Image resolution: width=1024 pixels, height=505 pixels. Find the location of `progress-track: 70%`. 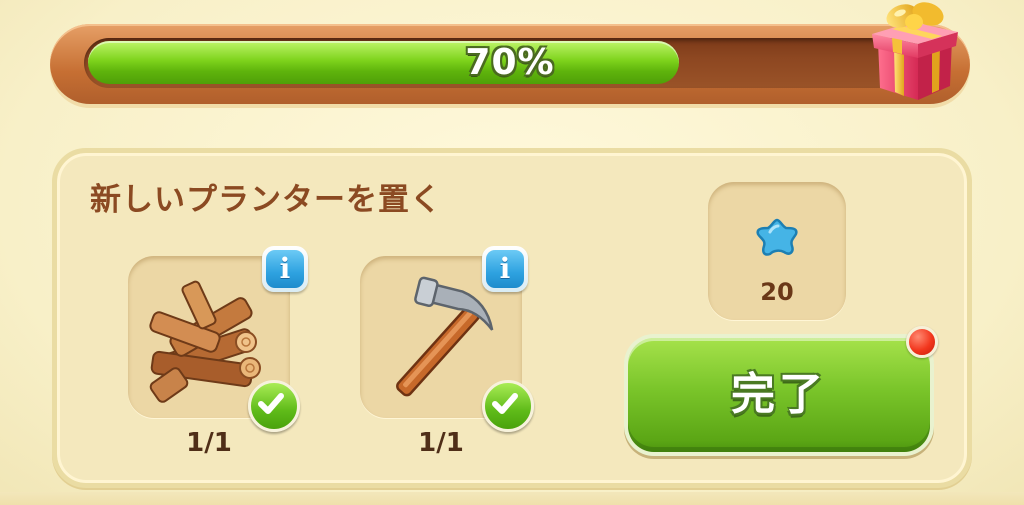

progress-track: 70% is located at coordinates (510, 63).